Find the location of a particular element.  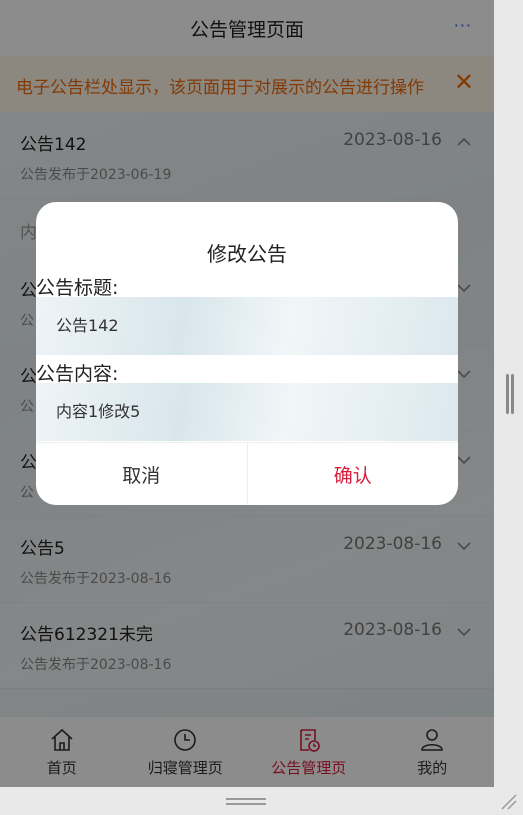

dialog-title: 修改公告 is located at coordinates (247, 254).